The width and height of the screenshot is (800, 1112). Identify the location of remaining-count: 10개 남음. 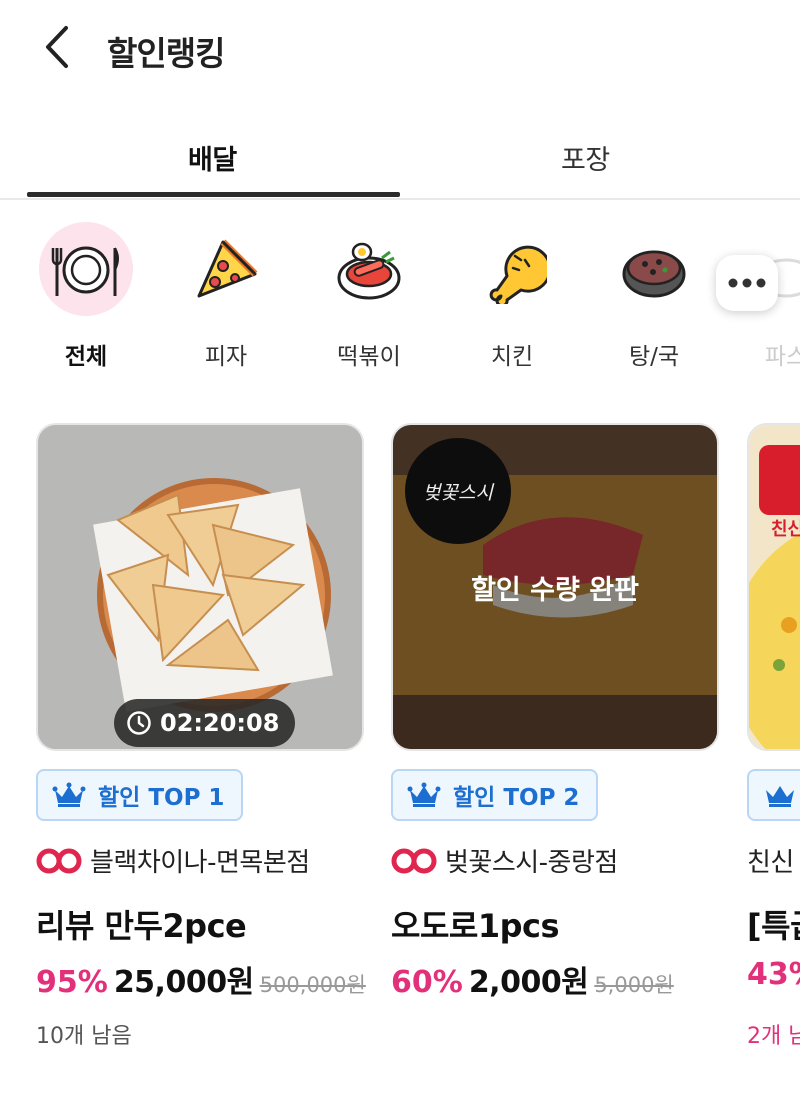
(84, 1036).